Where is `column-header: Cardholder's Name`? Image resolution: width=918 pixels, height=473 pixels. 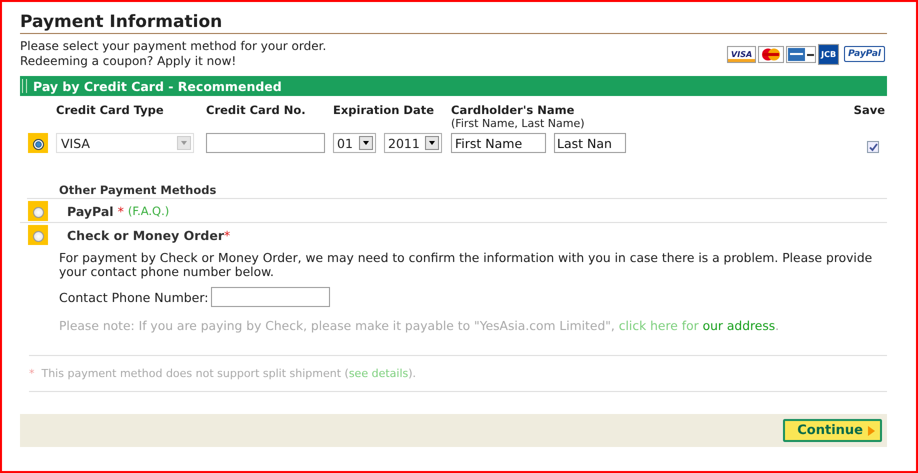 column-header: Cardholder's Name is located at coordinates (513, 110).